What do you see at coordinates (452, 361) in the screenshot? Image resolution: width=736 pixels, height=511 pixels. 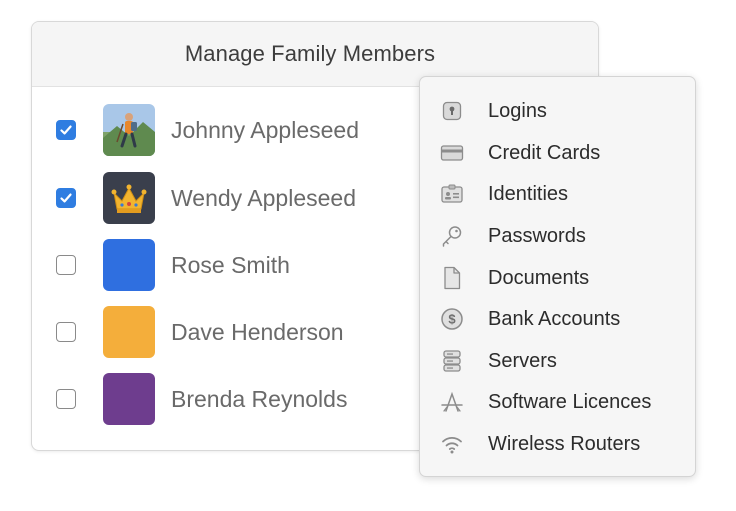 I see `server-icon` at bounding box center [452, 361].